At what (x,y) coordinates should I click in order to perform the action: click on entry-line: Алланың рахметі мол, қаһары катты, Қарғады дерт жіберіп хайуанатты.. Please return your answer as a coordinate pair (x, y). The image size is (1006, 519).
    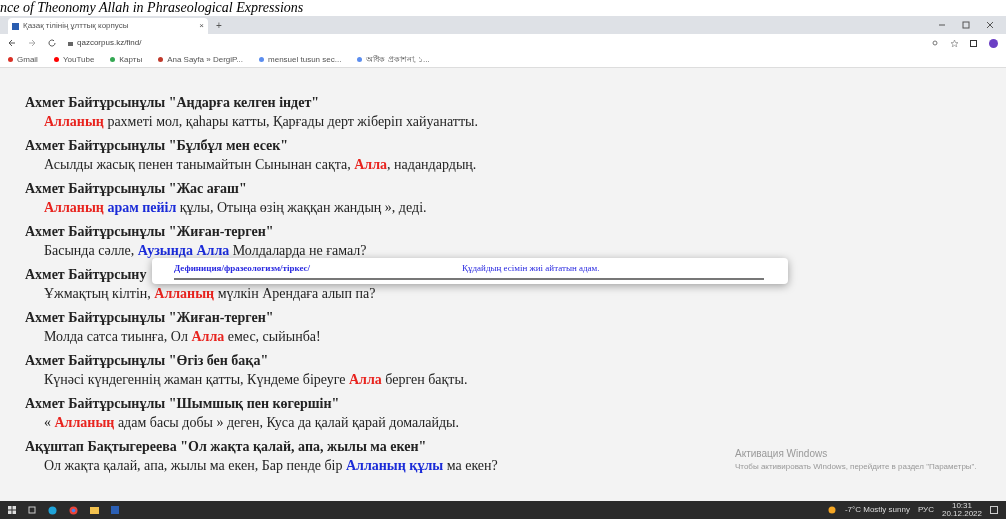
    Looking at the image, I should click on (261, 122).